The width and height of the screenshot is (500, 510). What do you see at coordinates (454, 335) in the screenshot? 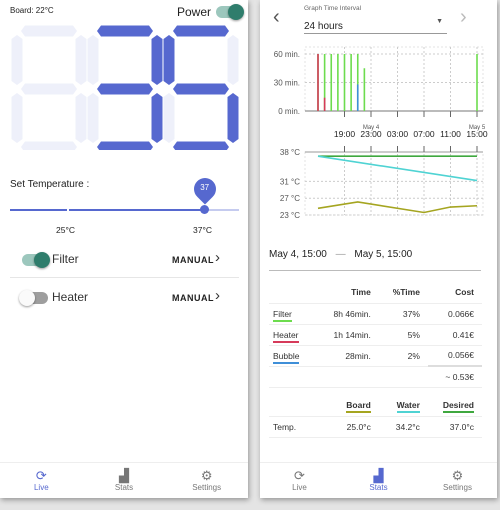
I see `usage-cost: 0.41€` at bounding box center [454, 335].